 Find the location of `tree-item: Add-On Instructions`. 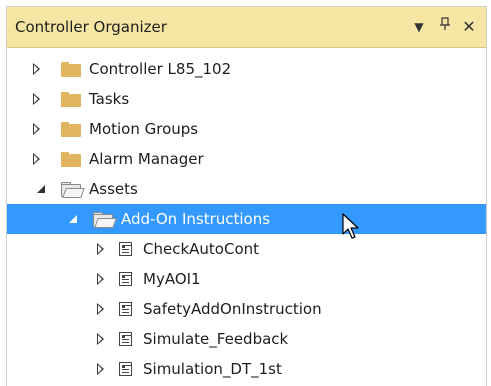

tree-item: Add-On Instructions is located at coordinates (246, 219).